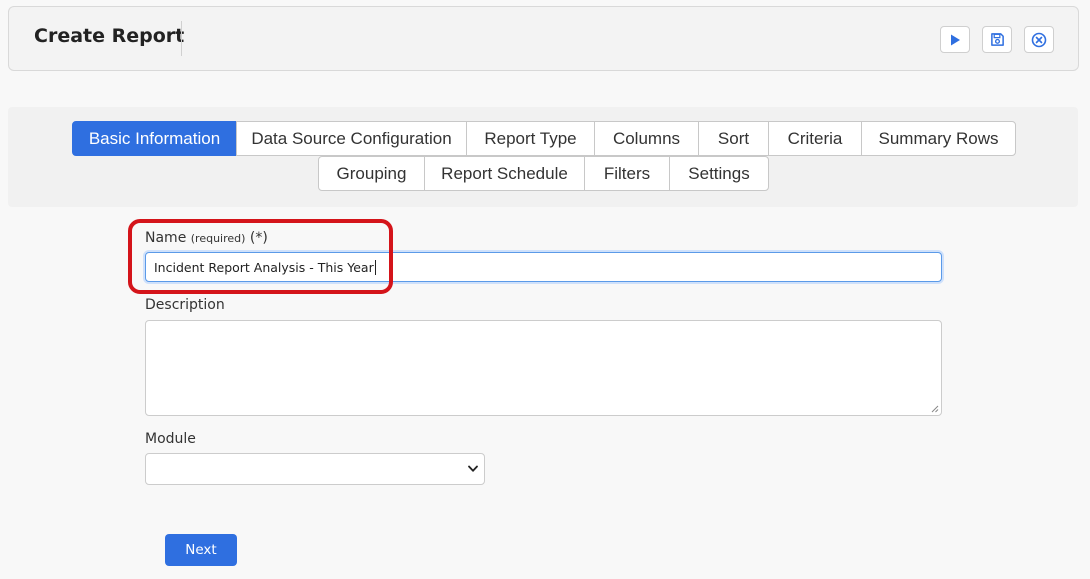 This screenshot has width=1090, height=579. Describe the element at coordinates (543, 267) in the screenshot. I see `name-input: Incident Report Analysis - This Year` at that location.